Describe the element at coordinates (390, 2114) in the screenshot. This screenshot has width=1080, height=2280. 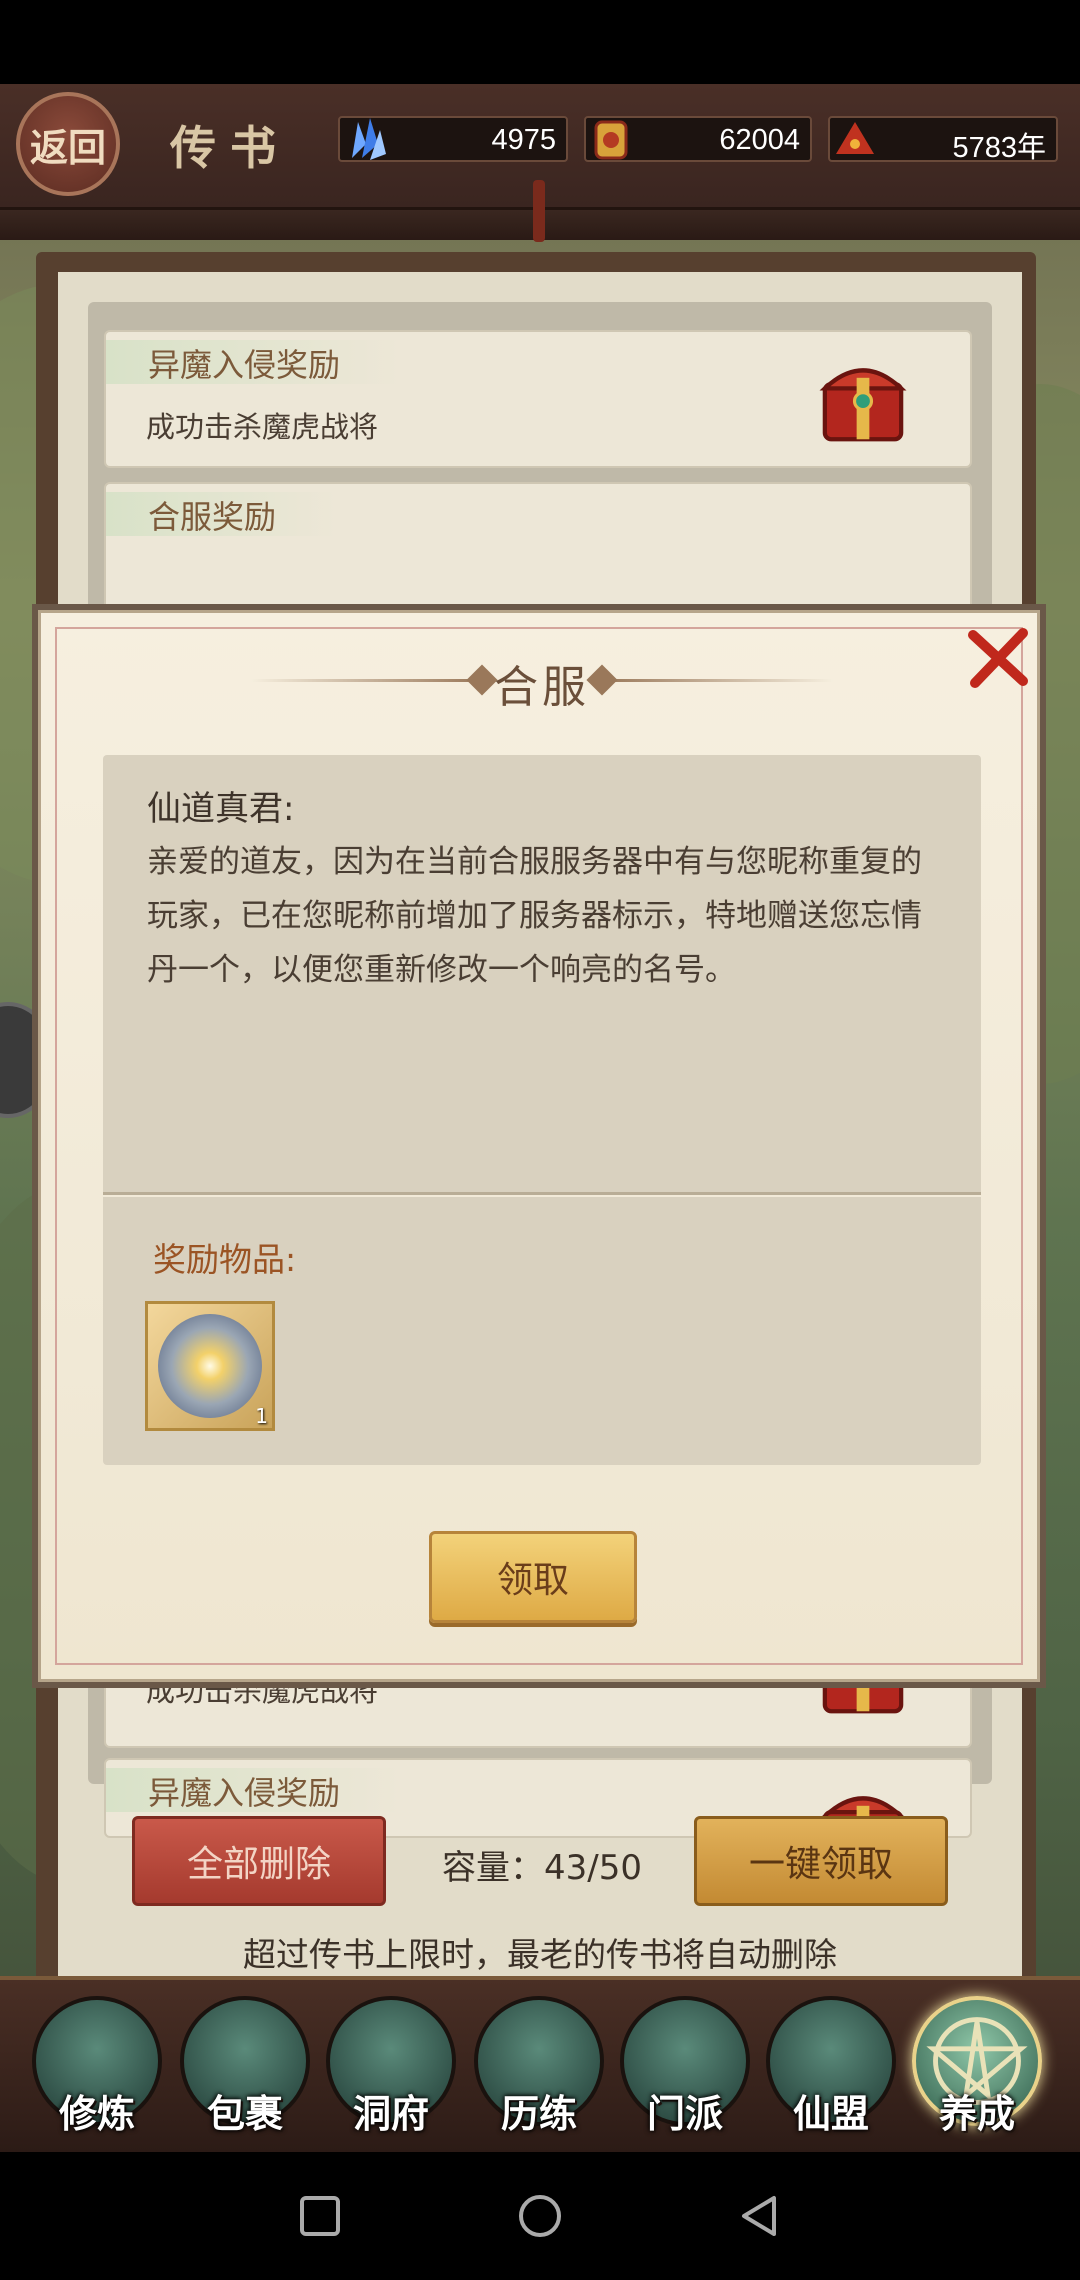
I see `nav-item-label: 洞府` at that location.